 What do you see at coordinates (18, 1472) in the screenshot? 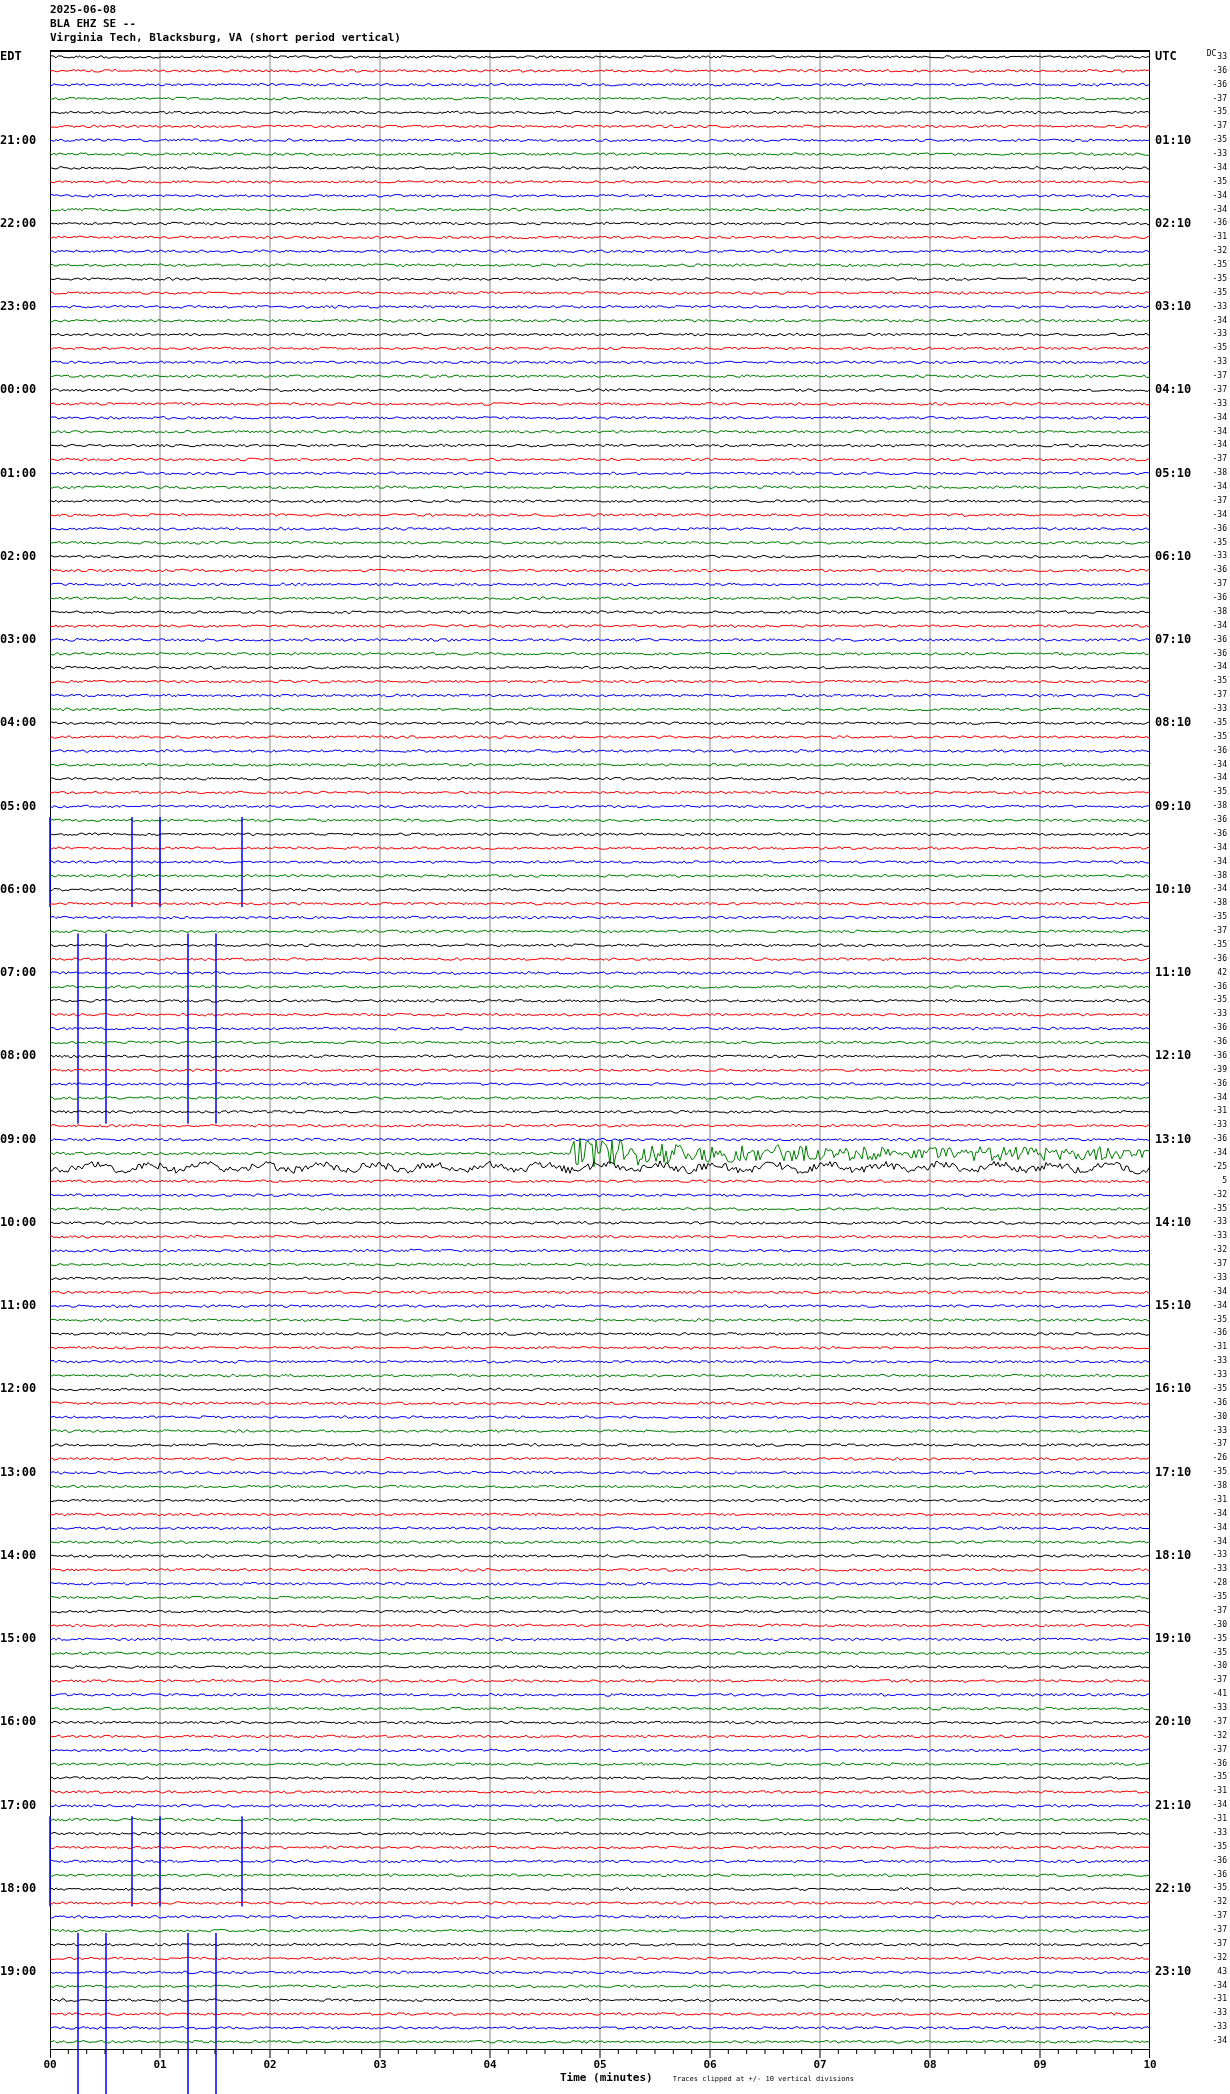
I see `time-label: 13:00` at bounding box center [18, 1472].